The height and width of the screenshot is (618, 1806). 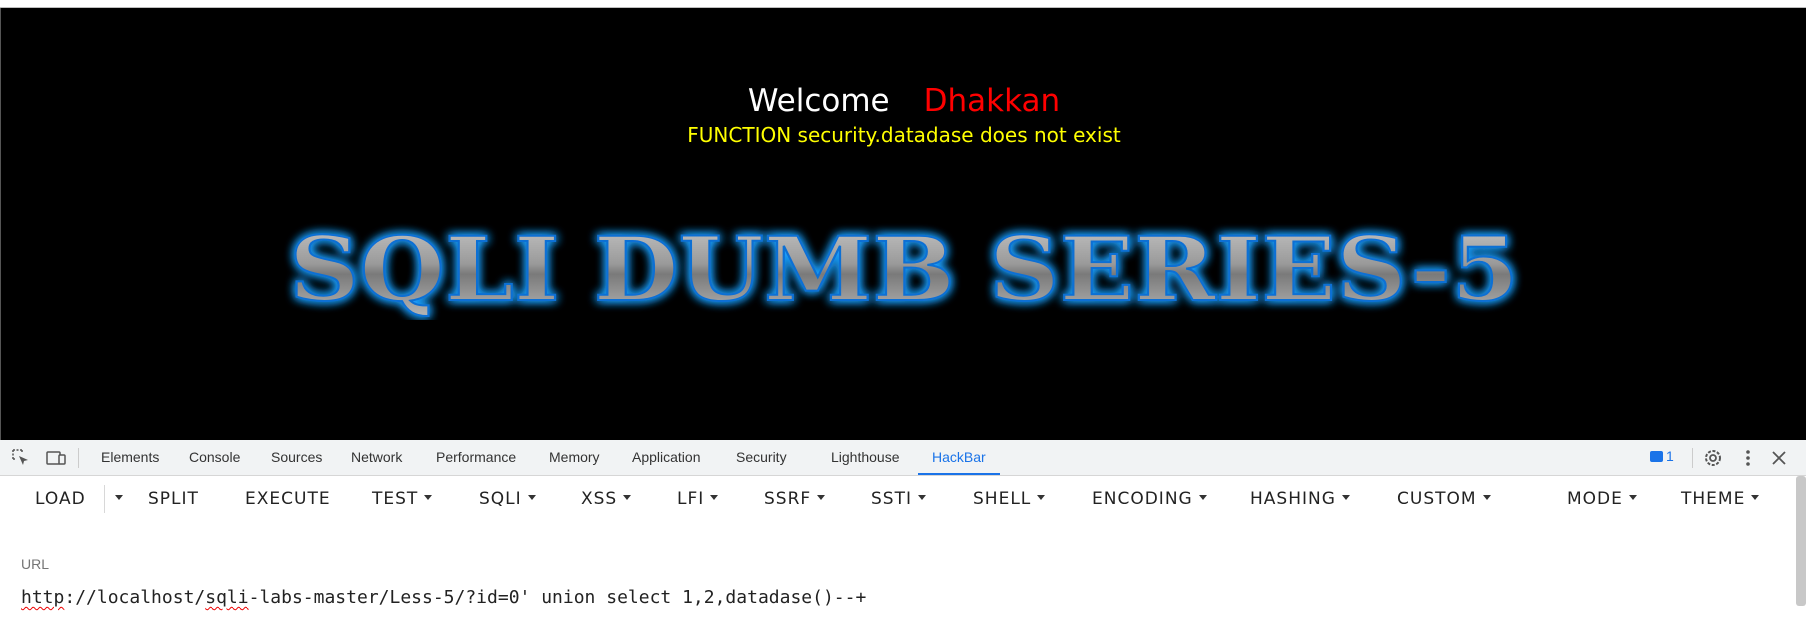 I want to click on xss-menu: XSS, so click(x=606, y=499).